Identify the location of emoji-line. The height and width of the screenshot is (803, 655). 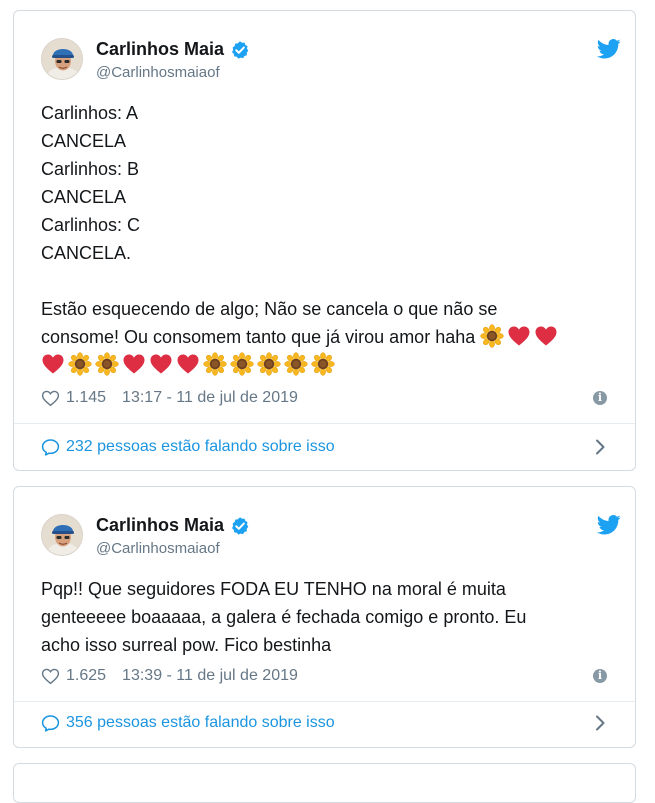
(331, 365).